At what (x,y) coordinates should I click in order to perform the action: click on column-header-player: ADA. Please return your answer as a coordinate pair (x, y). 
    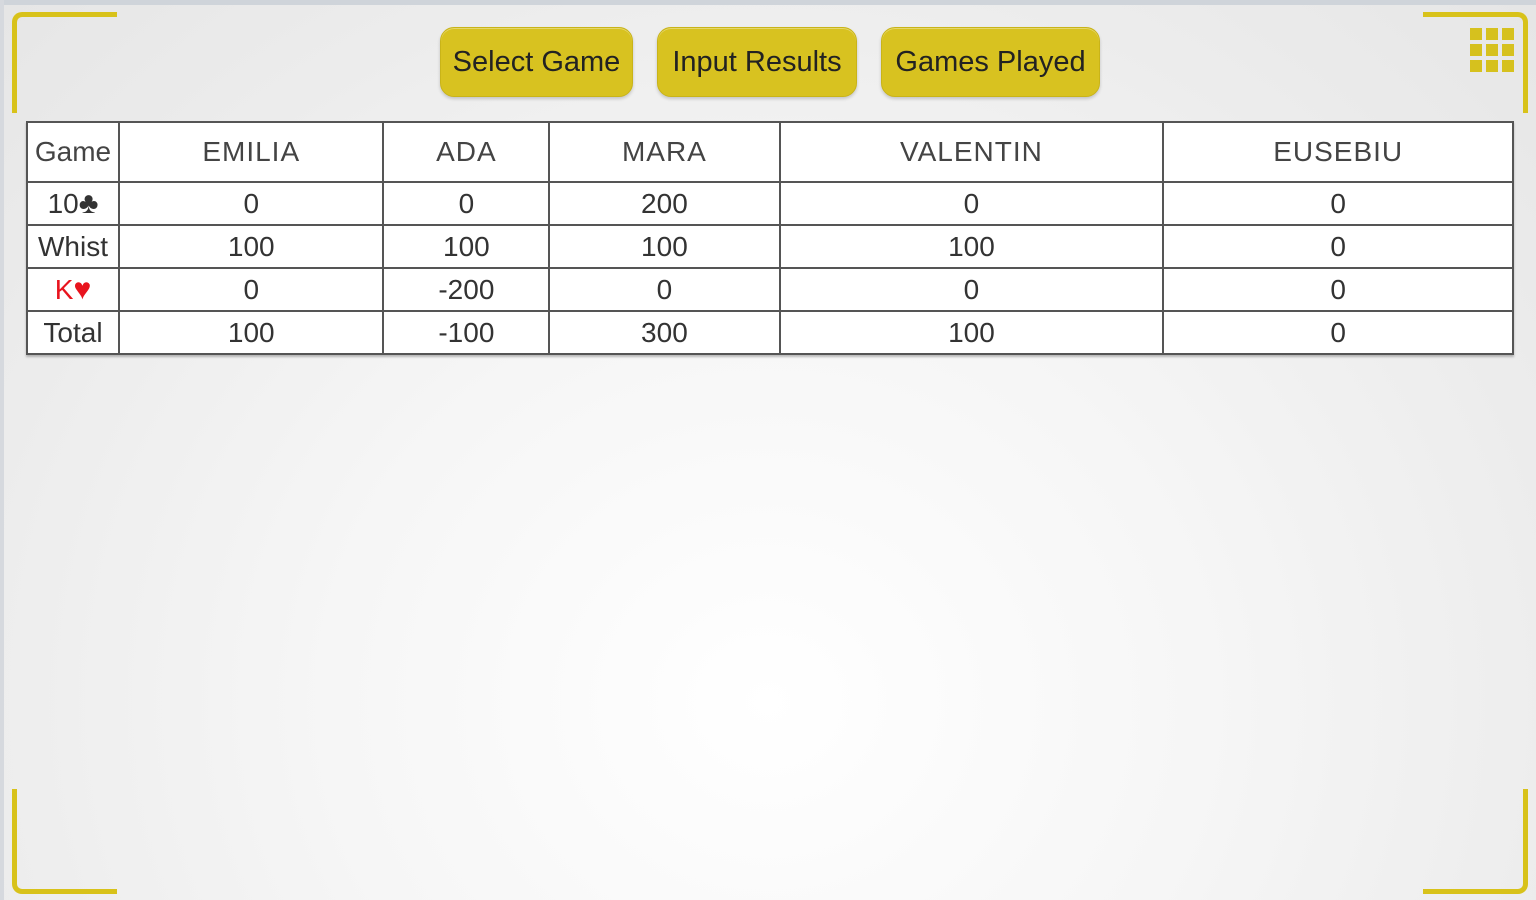
    Looking at the image, I should click on (466, 152).